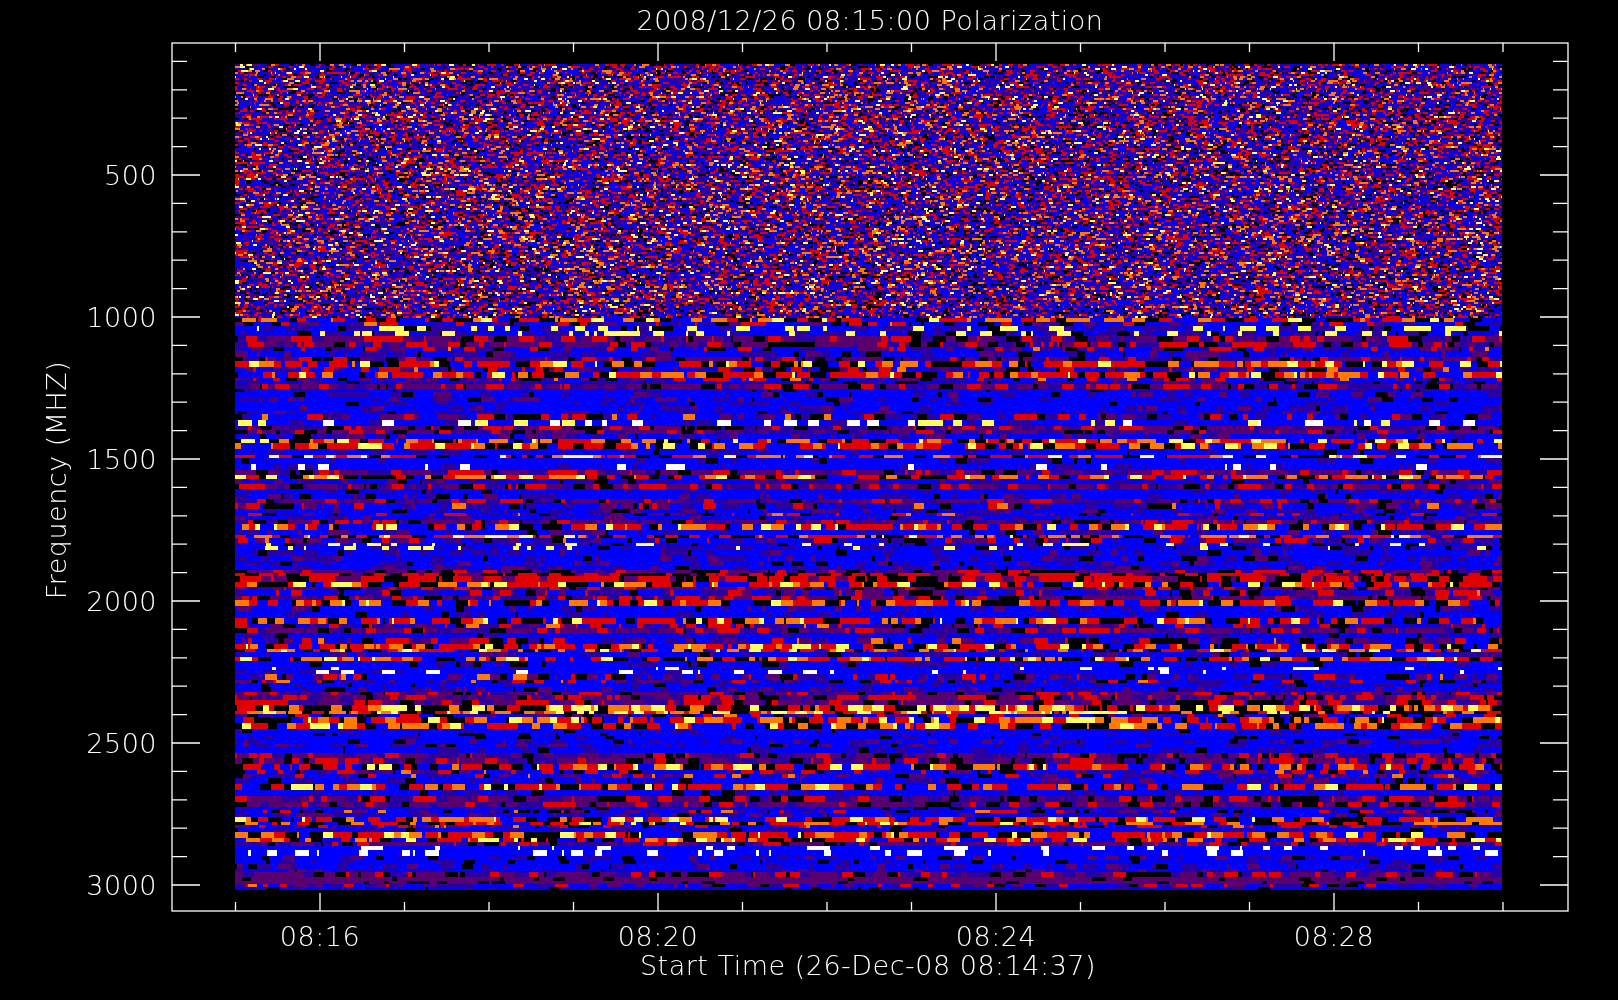 The image size is (1618, 1000). Describe the element at coordinates (121, 885) in the screenshot. I see `tick-label: 3000` at that location.